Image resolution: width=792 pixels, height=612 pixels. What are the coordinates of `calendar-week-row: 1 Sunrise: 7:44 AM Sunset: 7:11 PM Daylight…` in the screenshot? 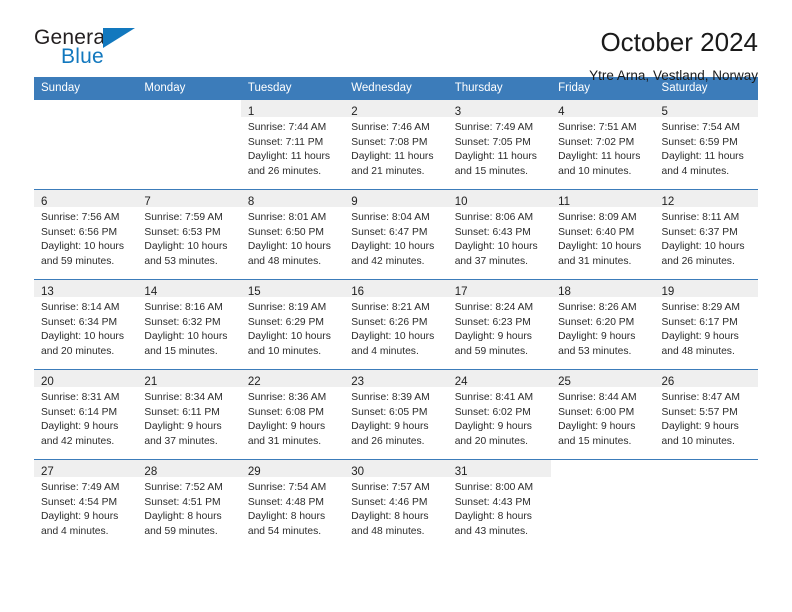 It's located at (396, 144).